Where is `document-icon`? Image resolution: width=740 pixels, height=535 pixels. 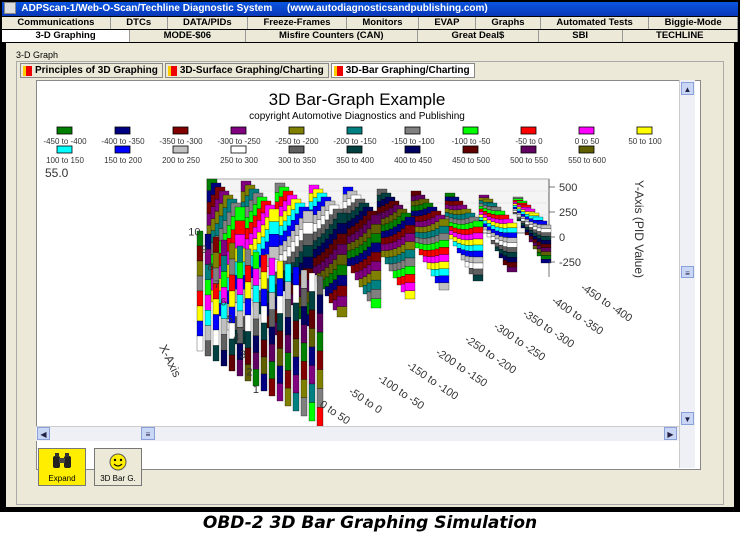 document-icon is located at coordinates (338, 70).